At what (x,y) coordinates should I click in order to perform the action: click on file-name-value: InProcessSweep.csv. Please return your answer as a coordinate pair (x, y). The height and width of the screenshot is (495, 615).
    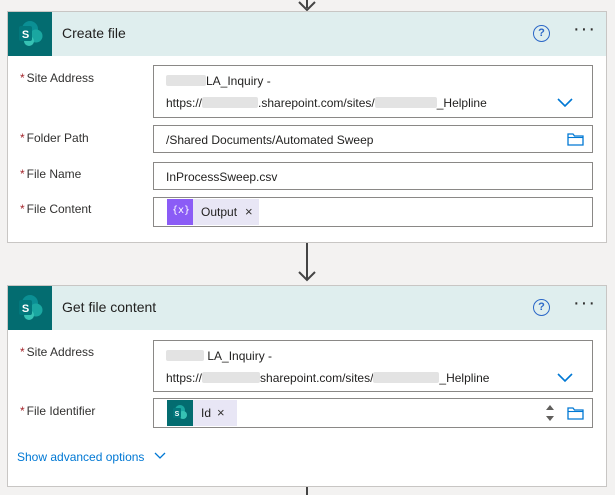
    Looking at the image, I should click on (222, 177).